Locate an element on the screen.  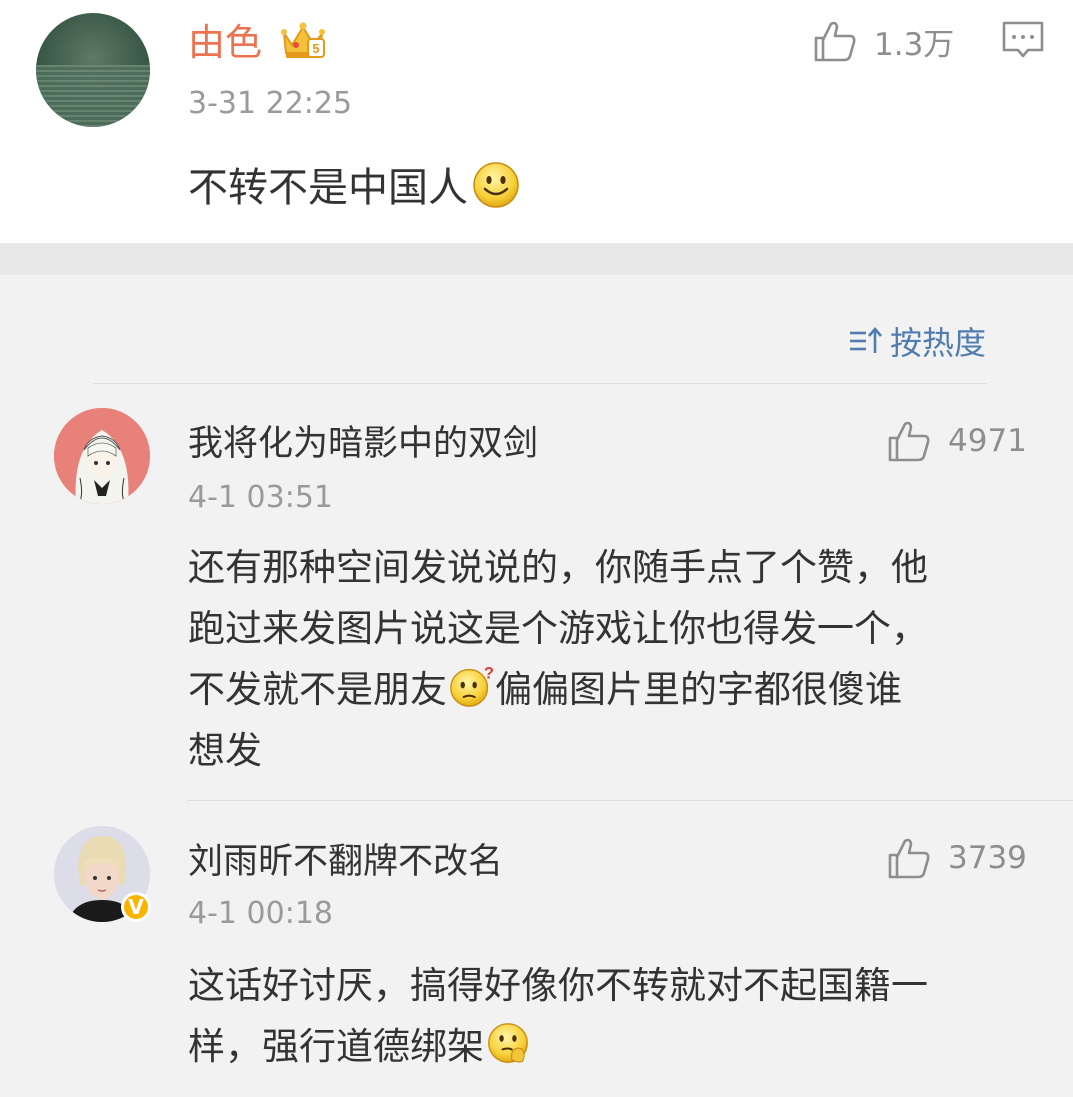
comment-time: 4-1 03:51 is located at coordinates (260, 497).